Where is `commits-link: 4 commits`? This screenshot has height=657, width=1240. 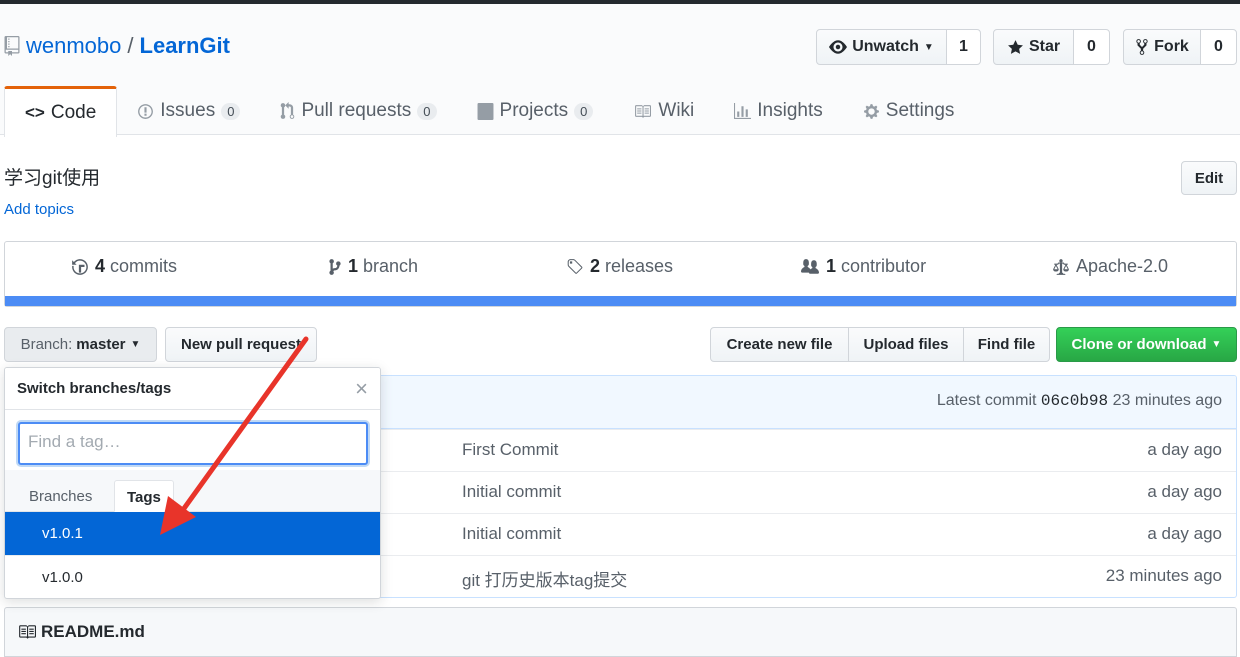 commits-link: 4 commits is located at coordinates (124, 266).